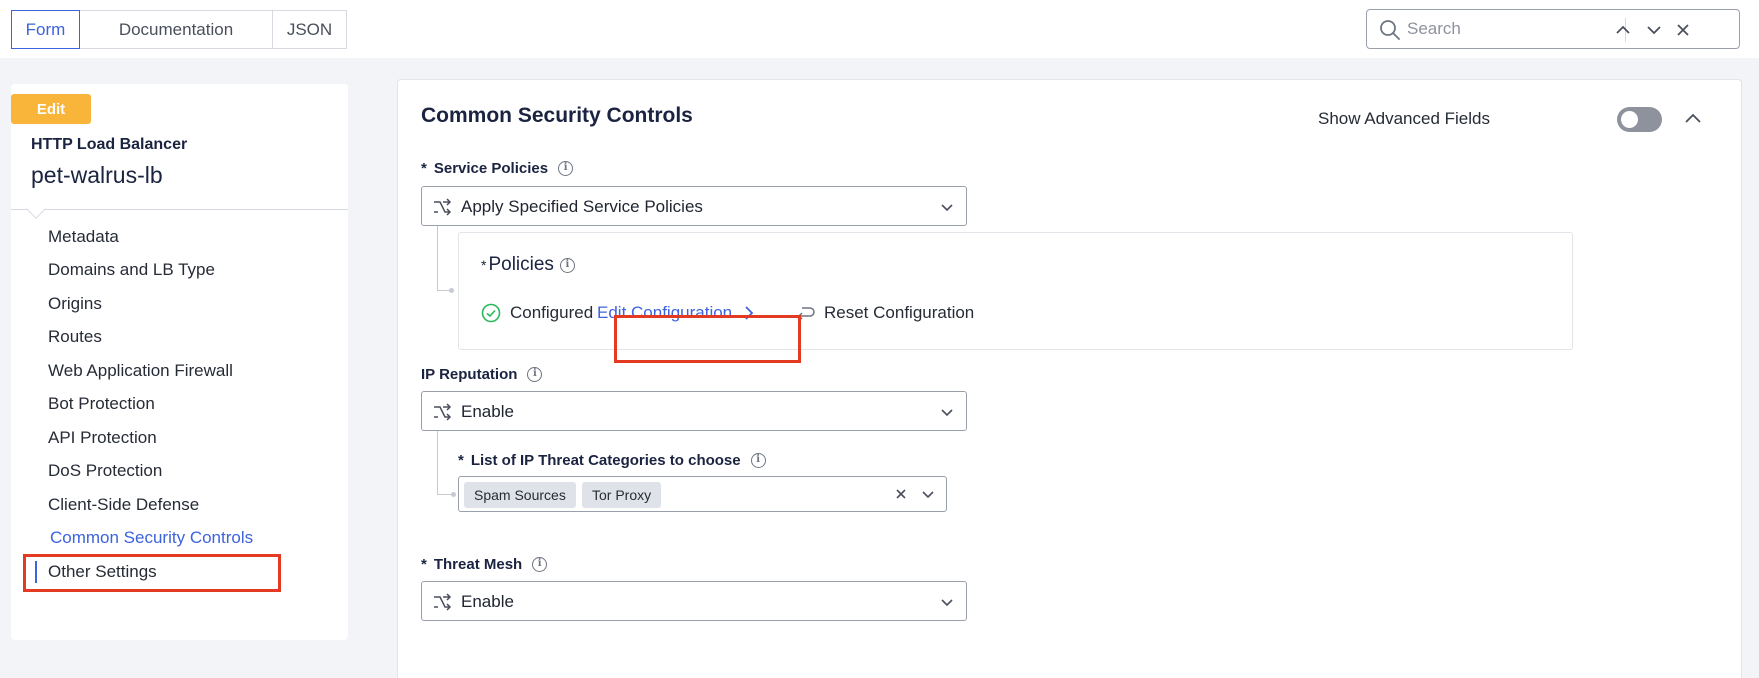  What do you see at coordinates (1390, 30) in the screenshot?
I see `search-icon` at bounding box center [1390, 30].